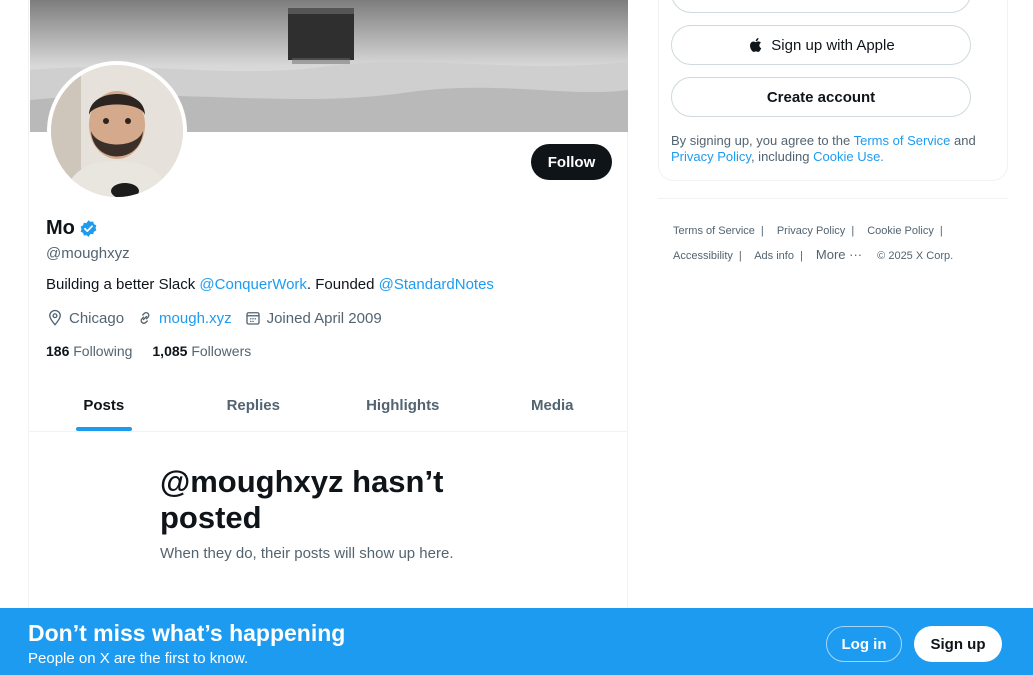 The height and width of the screenshot is (675, 1033). I want to click on tab-highlights-label: Highlights, so click(403, 405).